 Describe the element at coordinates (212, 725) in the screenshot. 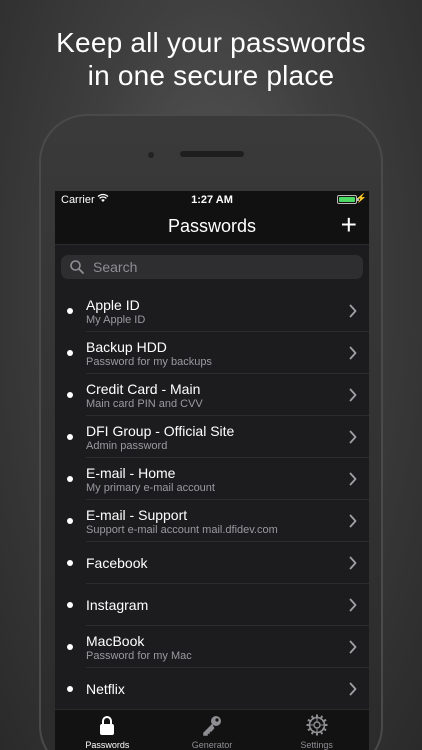

I see `key-icon` at that location.